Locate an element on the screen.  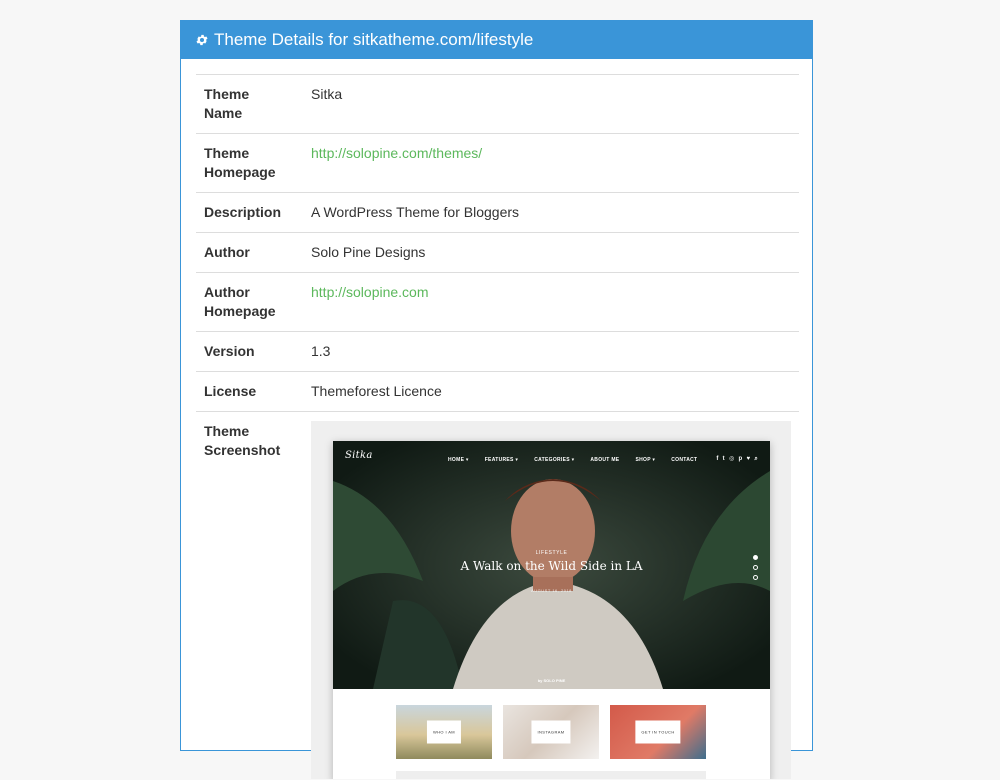
social-icon: p is located at coordinates (740, 459).